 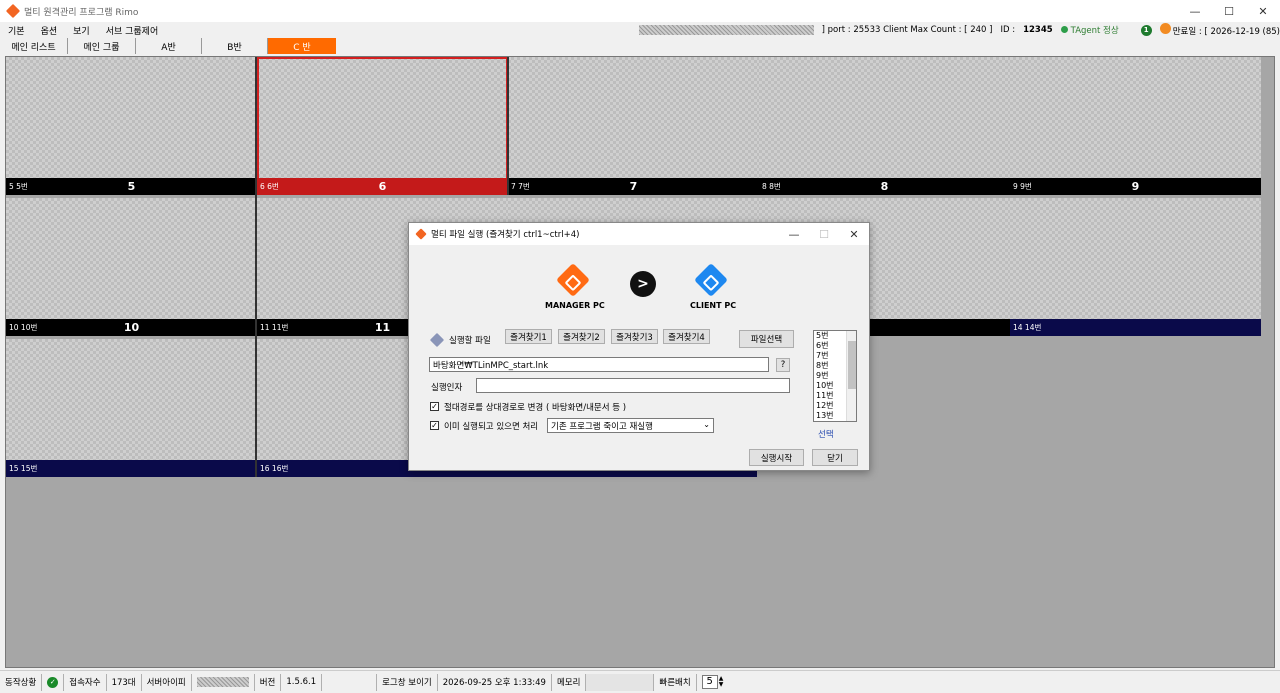 I want to click on fast-layout-stepper: 5 ▲ ▼, so click(x=713, y=682).